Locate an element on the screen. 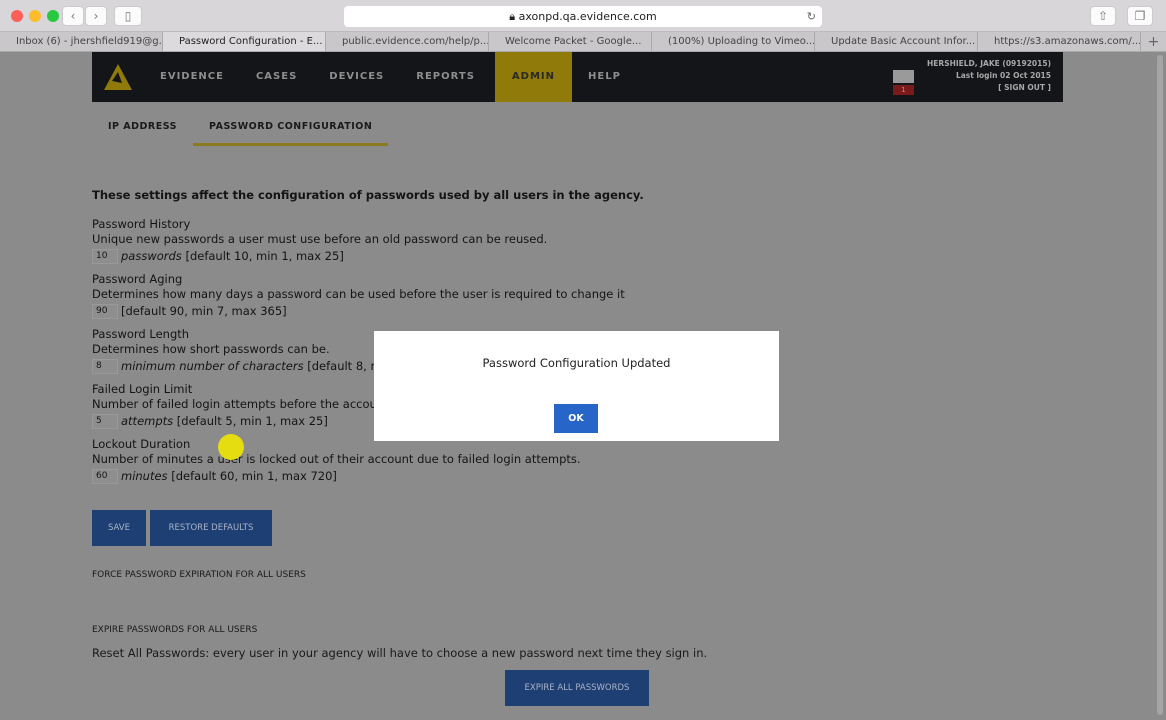 This screenshot has width=1166, height=720. setting-unit: attempts is located at coordinates (147, 421).